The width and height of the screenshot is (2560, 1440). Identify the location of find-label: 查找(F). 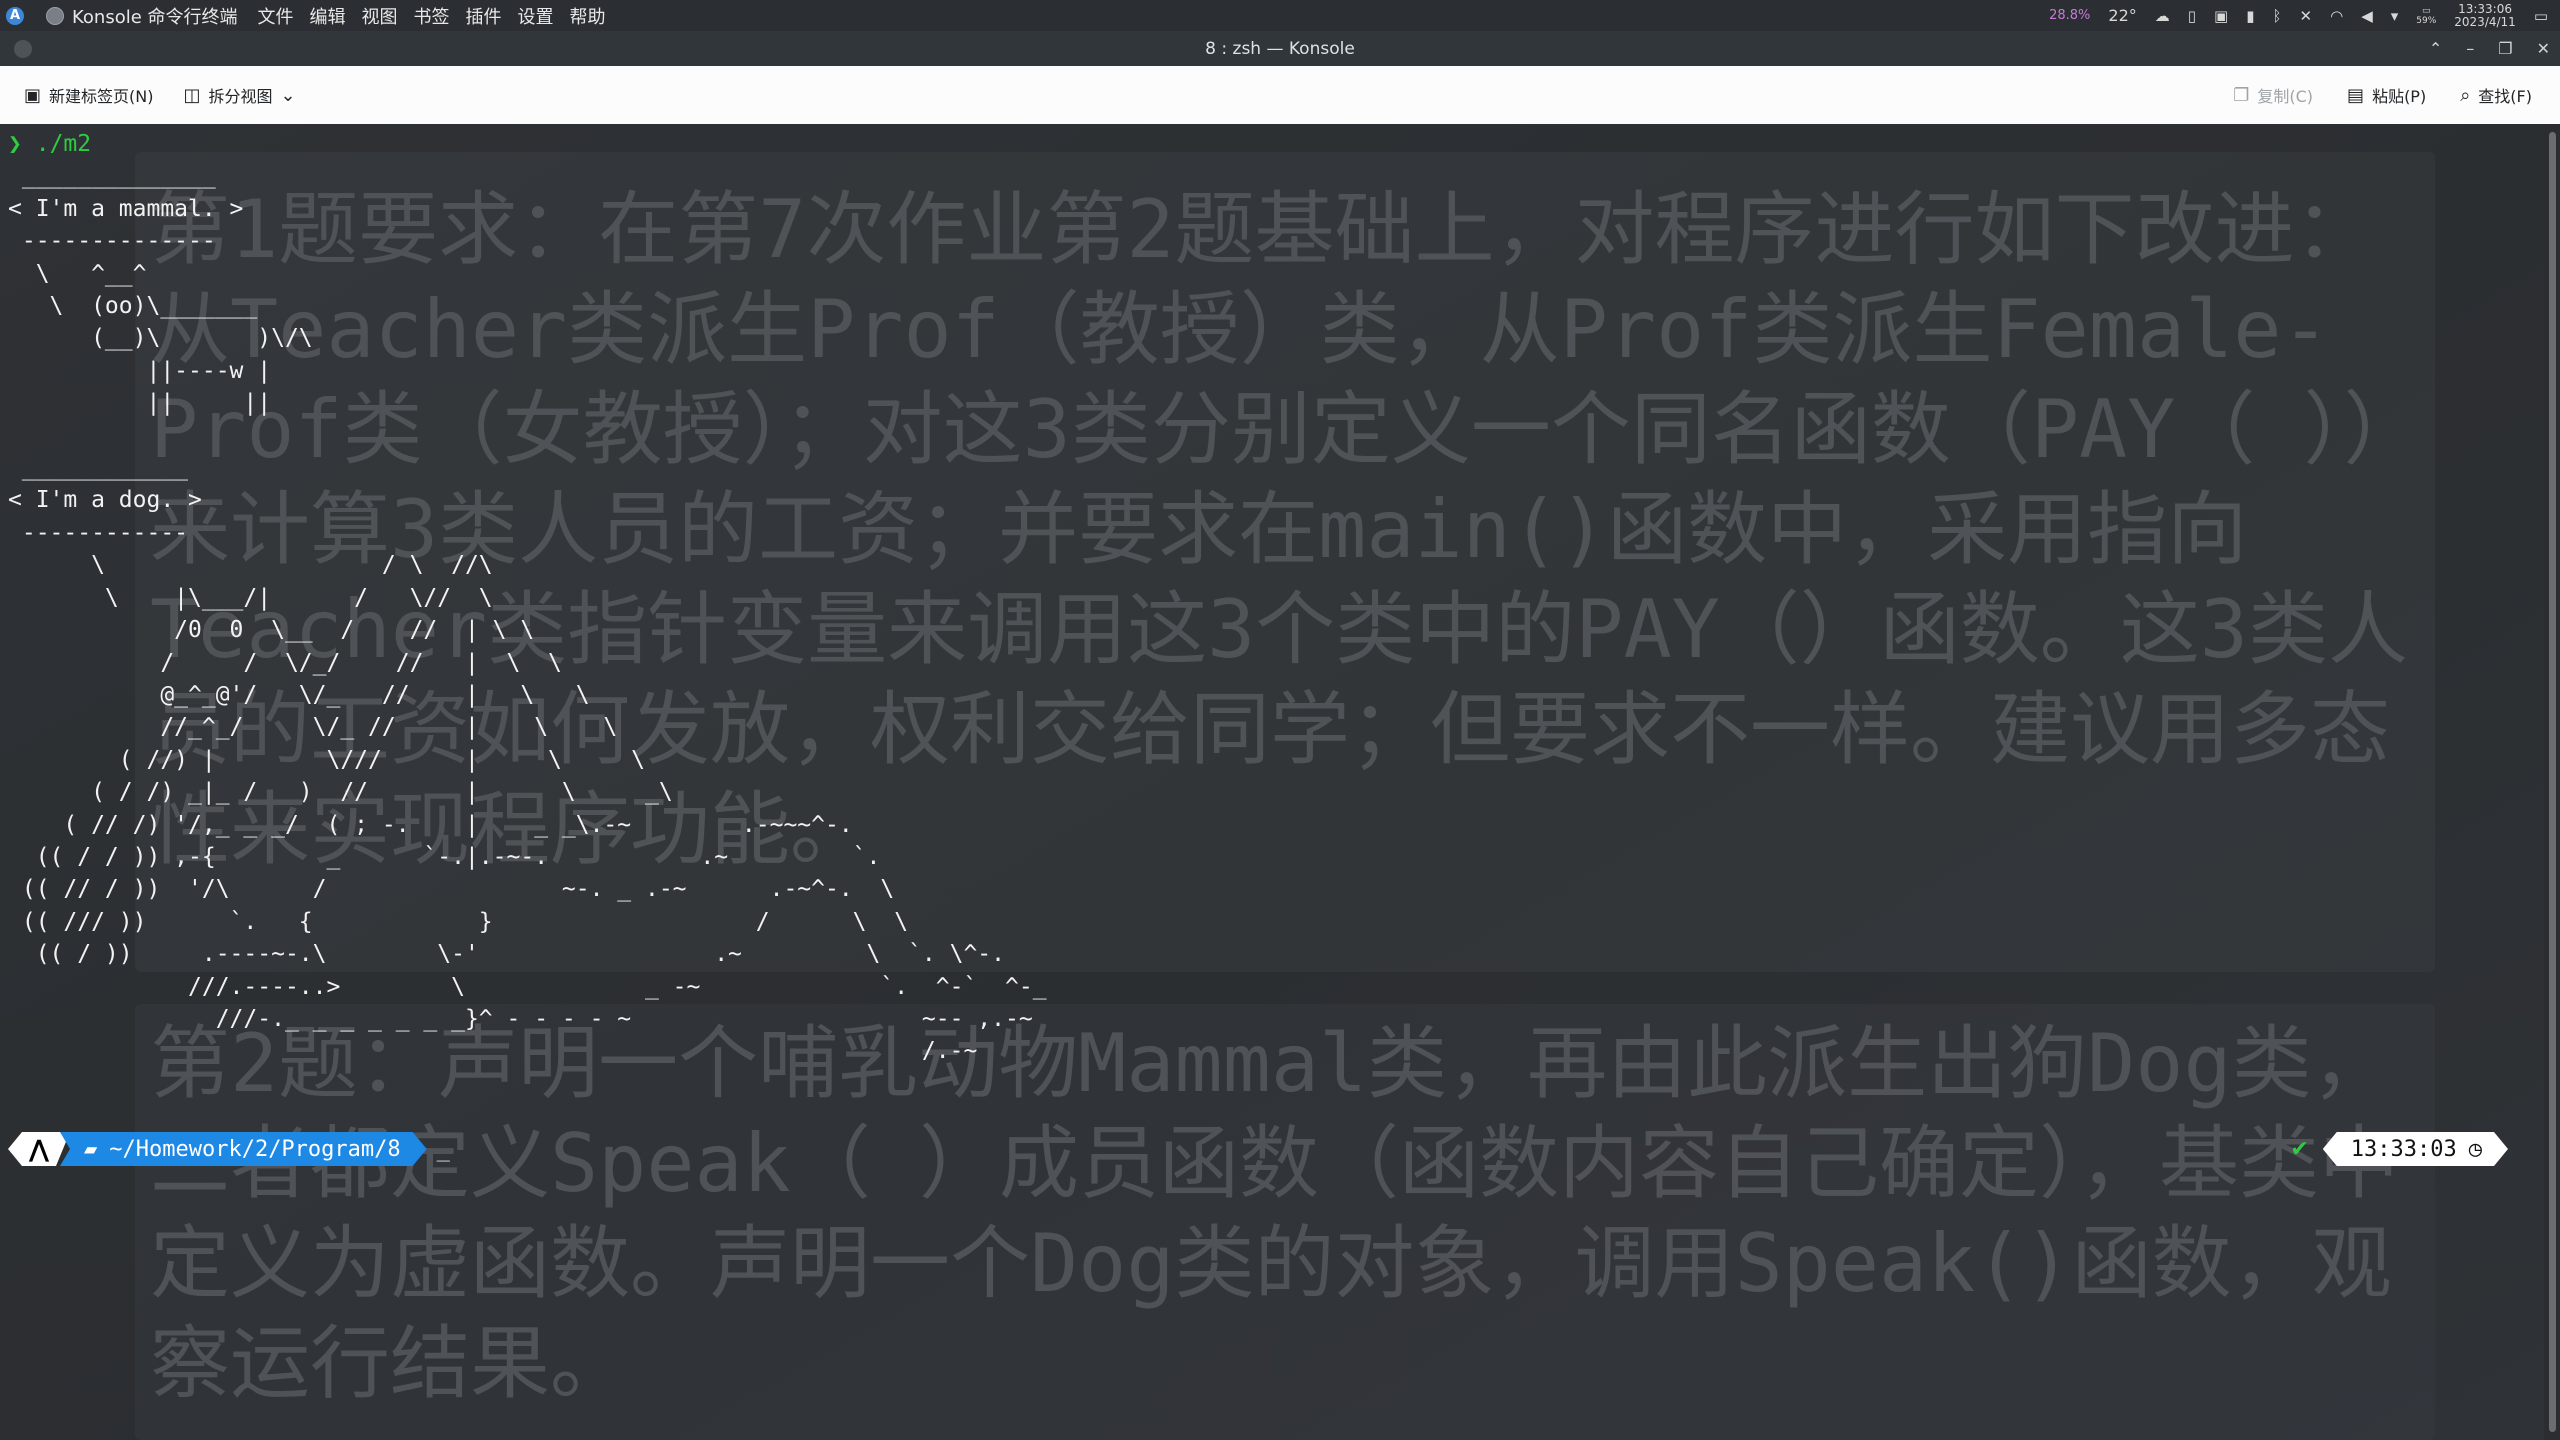
(2505, 96).